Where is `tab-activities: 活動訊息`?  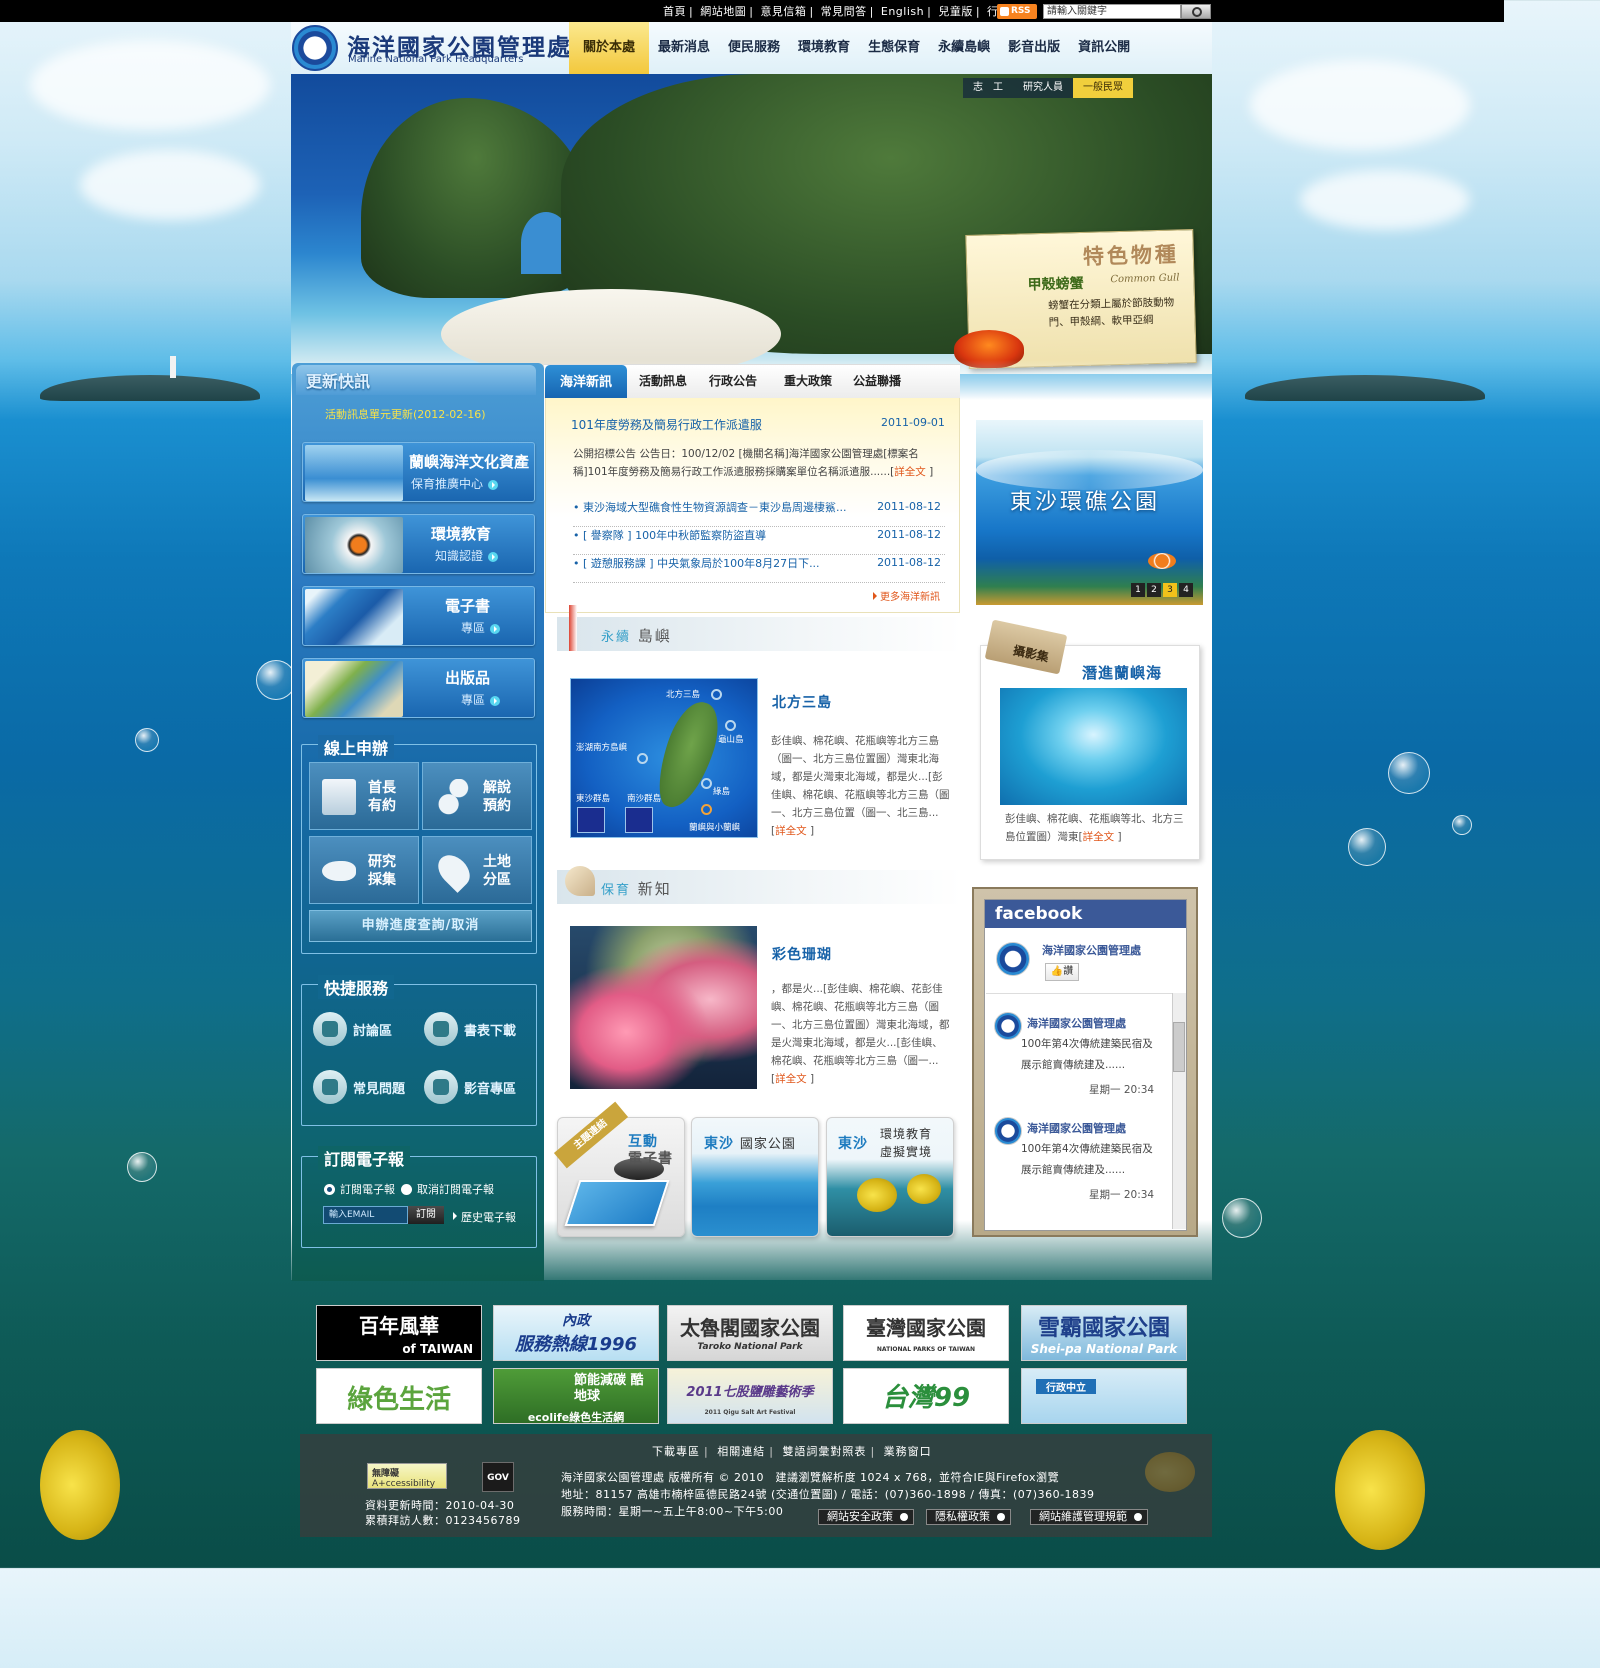
tab-activities: 活動訊息 is located at coordinates (663, 380).